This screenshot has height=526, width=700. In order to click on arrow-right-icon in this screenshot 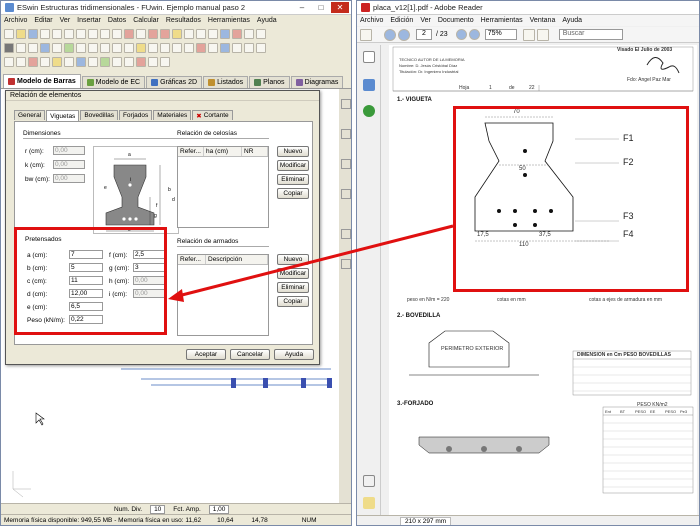, I will do `click(21, 61)`.